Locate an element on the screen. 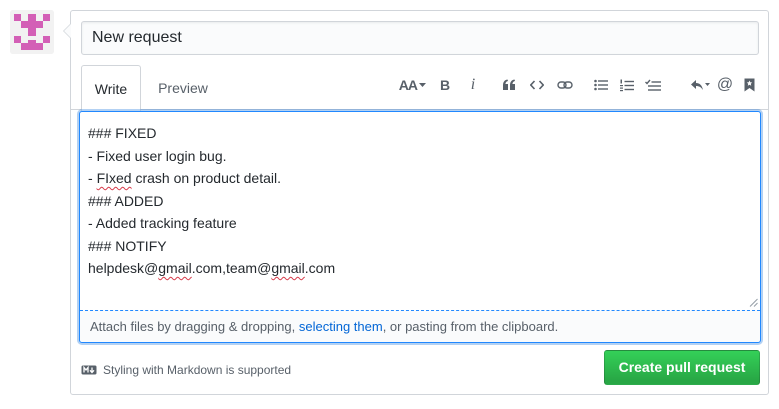  dropzone-text: , or pasting from the clipboard. is located at coordinates (470, 326).